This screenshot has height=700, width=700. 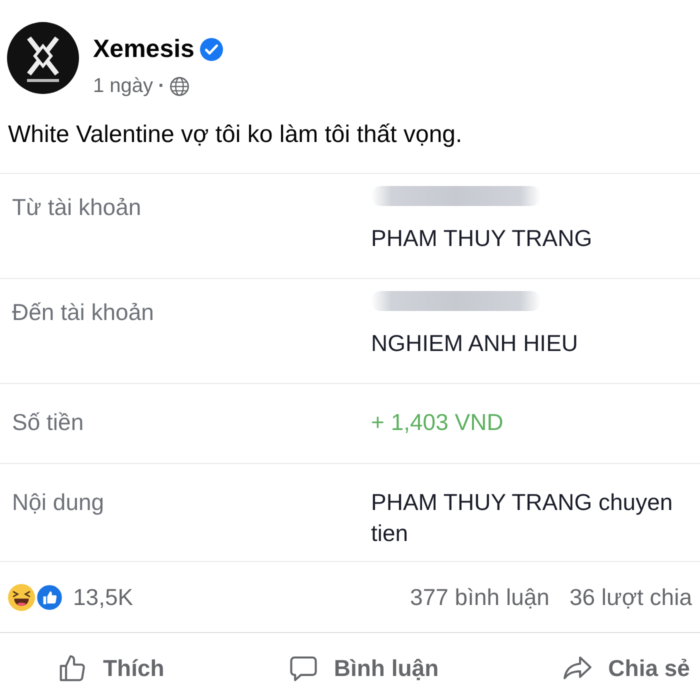 What do you see at coordinates (143, 49) in the screenshot?
I see `author-name-link: Xemesis` at bounding box center [143, 49].